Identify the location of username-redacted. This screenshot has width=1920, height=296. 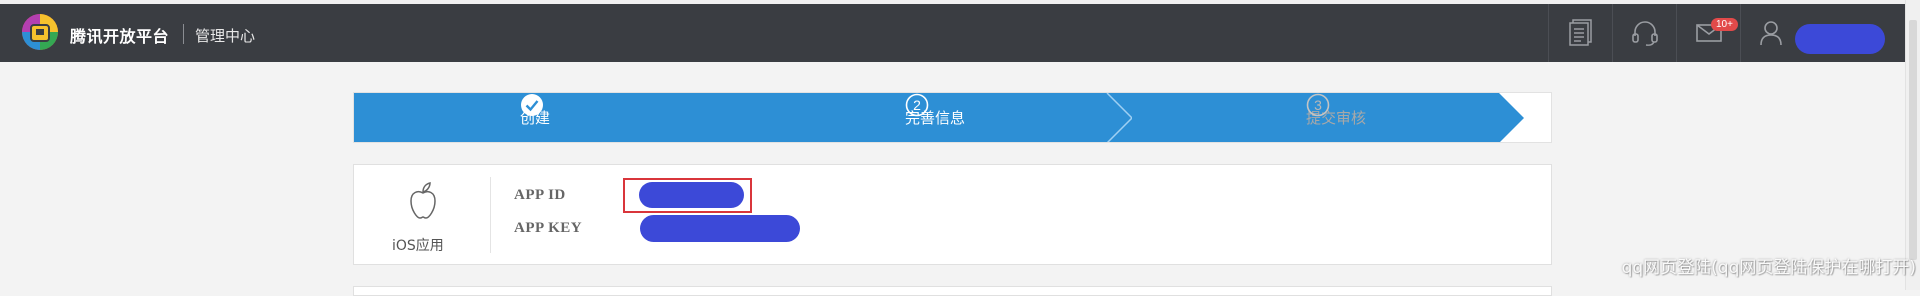
(1840, 39).